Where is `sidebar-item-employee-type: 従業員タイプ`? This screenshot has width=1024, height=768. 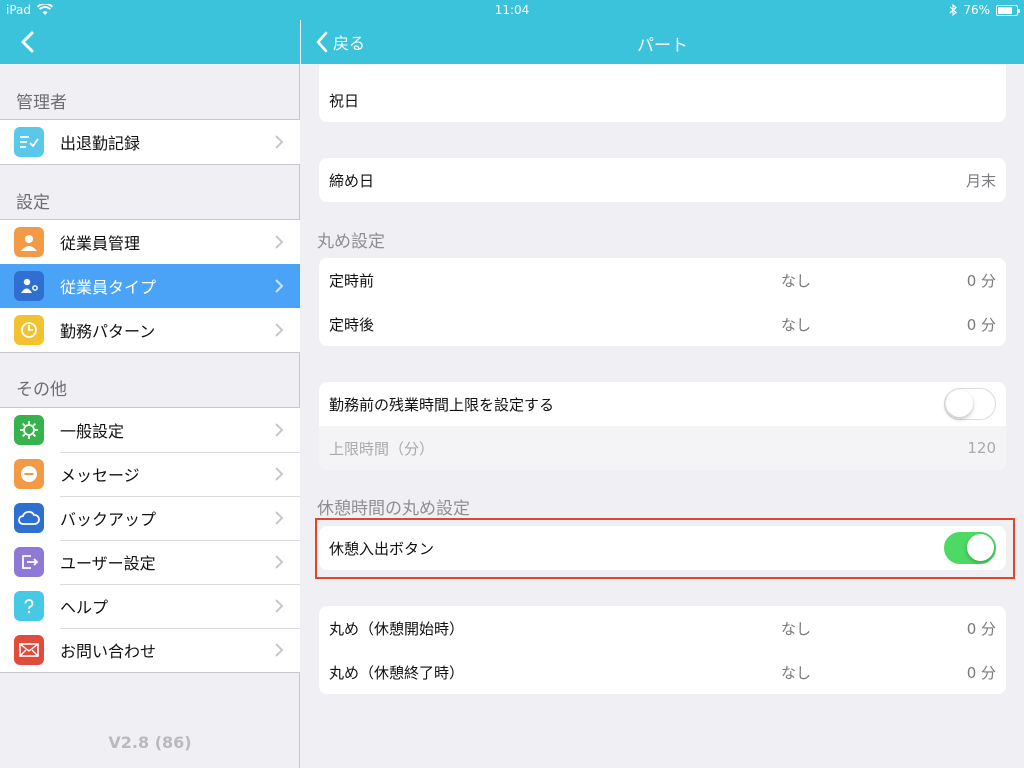
sidebar-item-employee-type: 従業員タイプ is located at coordinates (150, 286).